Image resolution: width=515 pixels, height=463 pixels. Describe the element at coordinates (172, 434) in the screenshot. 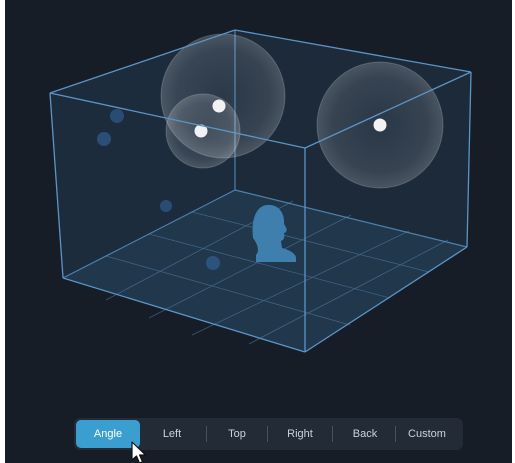

I see `view-left-button: Left` at that location.